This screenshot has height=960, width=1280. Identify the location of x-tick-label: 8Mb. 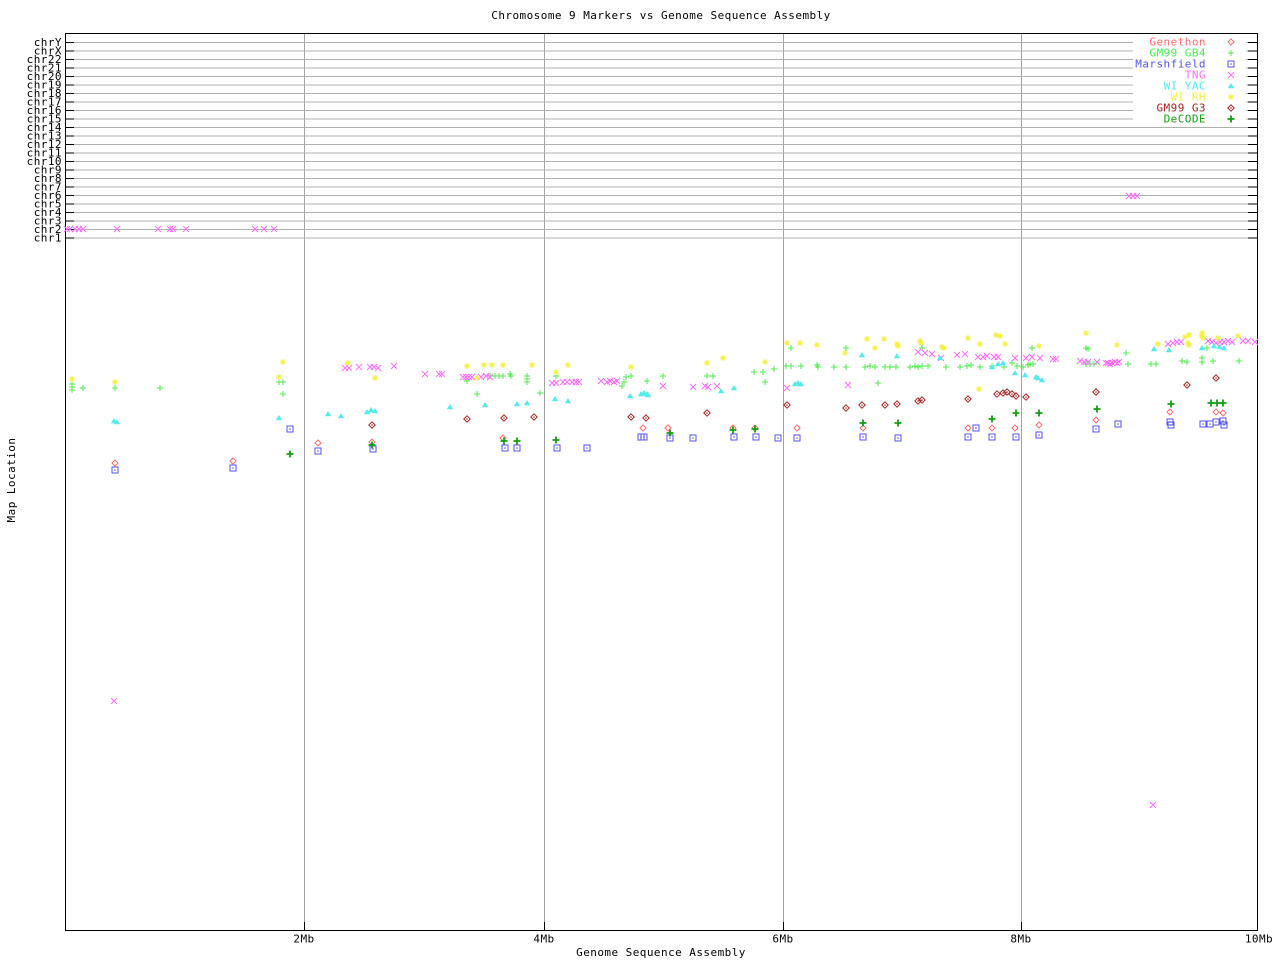
(1020, 939).